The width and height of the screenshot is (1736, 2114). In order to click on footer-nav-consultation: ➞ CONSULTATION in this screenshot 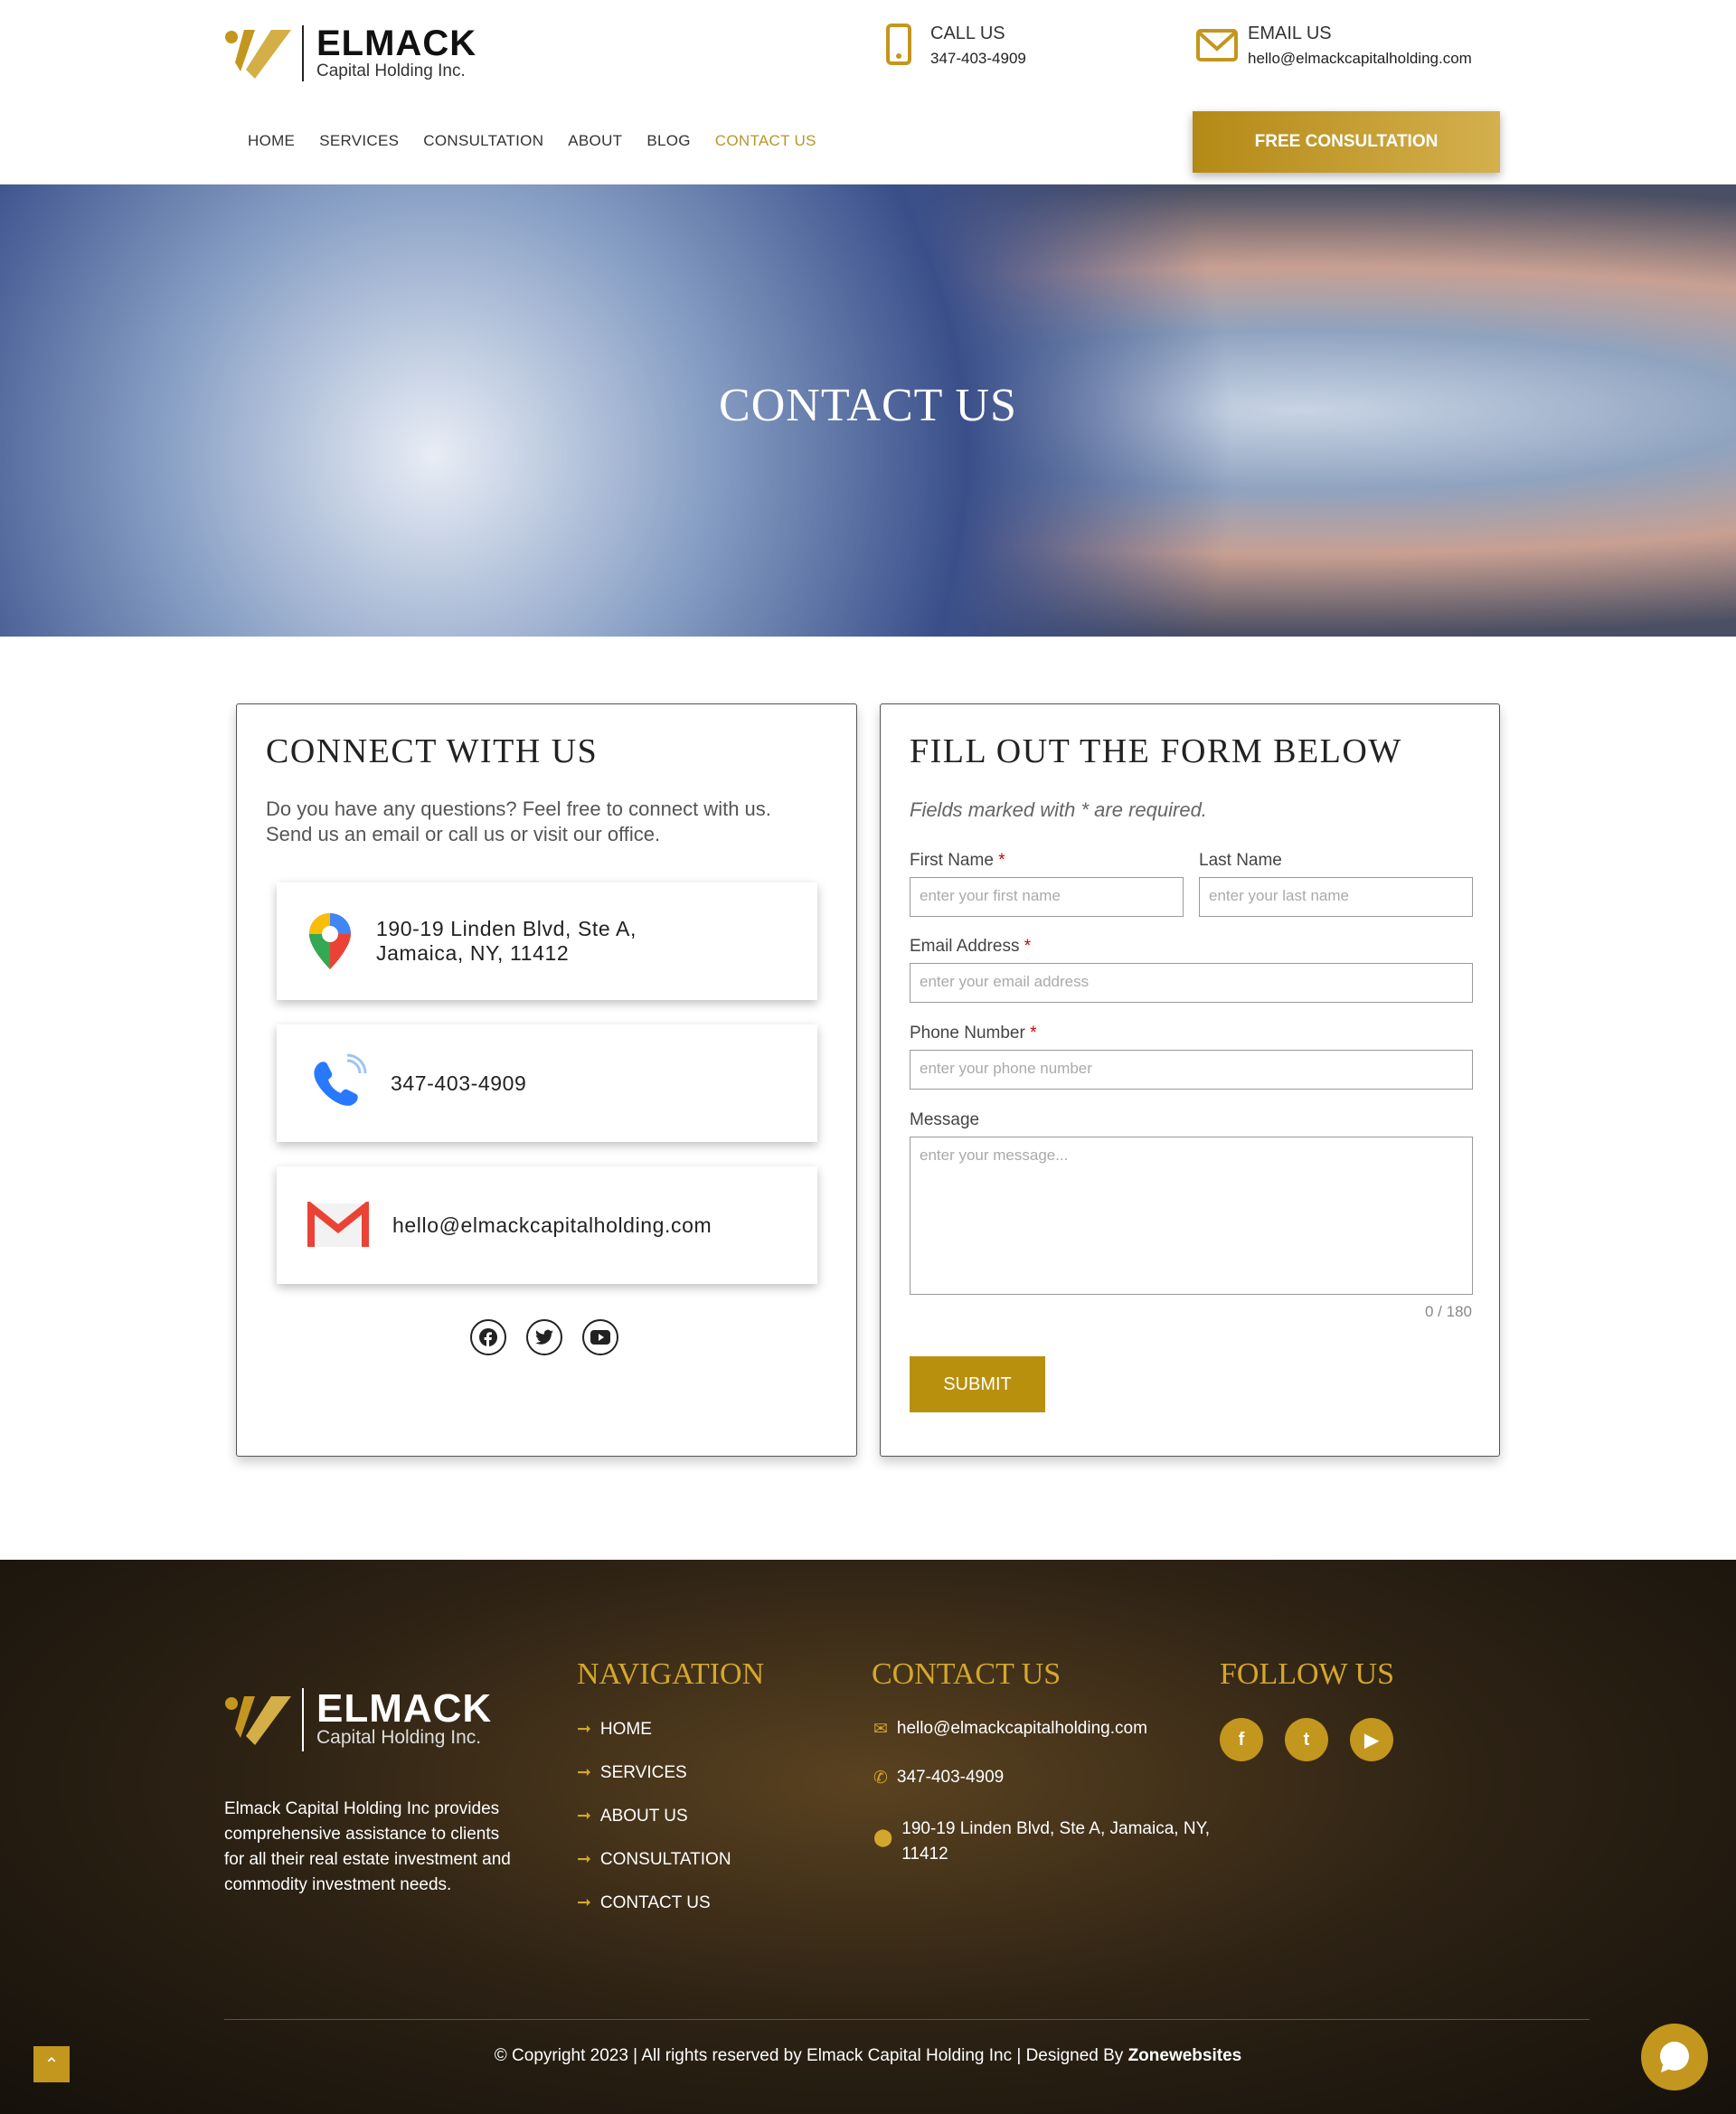, I will do `click(654, 1870)`.